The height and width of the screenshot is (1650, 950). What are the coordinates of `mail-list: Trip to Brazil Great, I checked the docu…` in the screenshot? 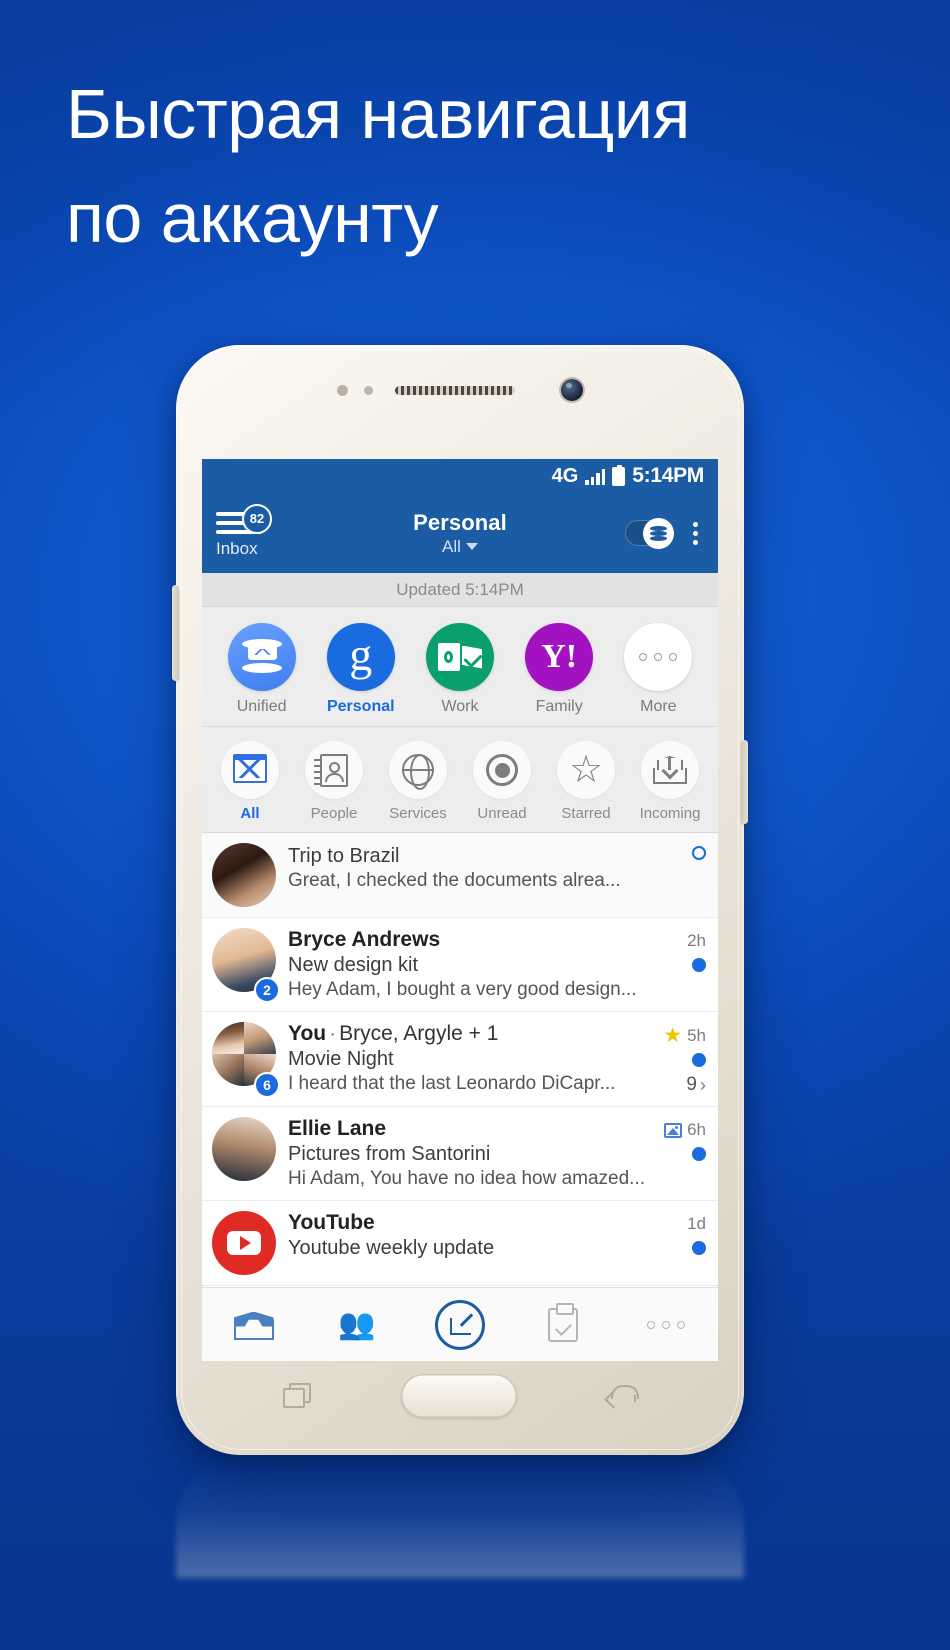 It's located at (460, 1059).